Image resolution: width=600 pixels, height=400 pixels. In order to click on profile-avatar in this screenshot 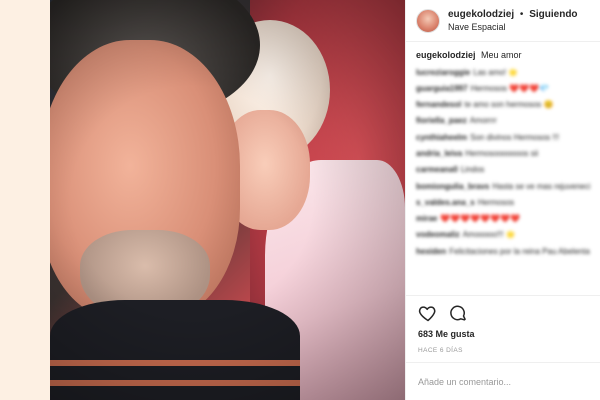, I will do `click(428, 20)`.